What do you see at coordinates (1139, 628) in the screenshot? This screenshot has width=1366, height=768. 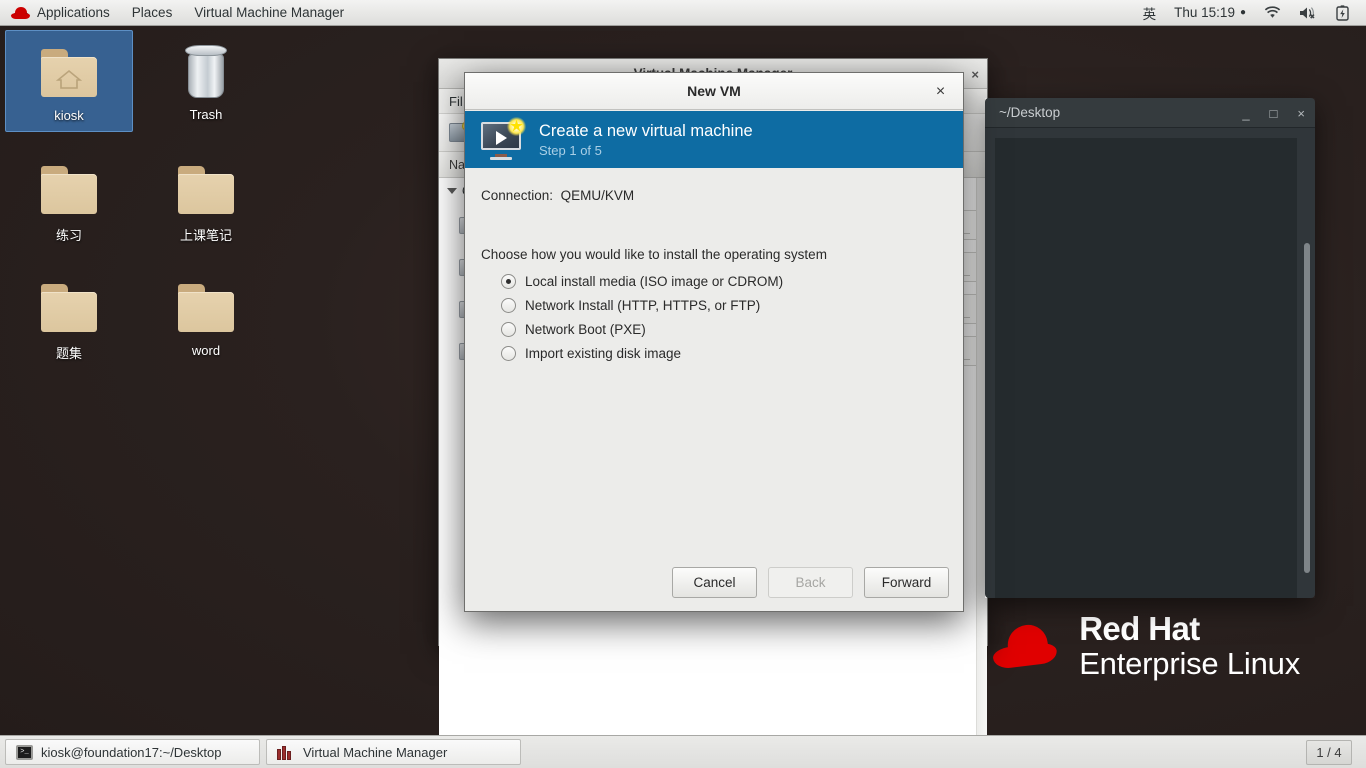 I see `brand-line-1: Red Hat` at bounding box center [1139, 628].